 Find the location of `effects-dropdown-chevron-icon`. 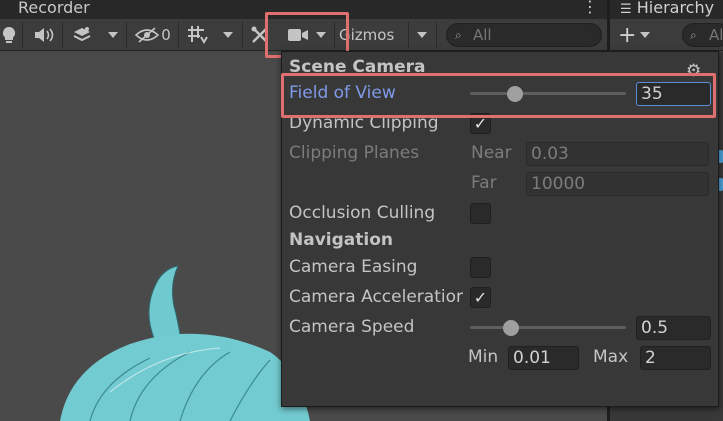

effects-dropdown-chevron-icon is located at coordinates (113, 35).